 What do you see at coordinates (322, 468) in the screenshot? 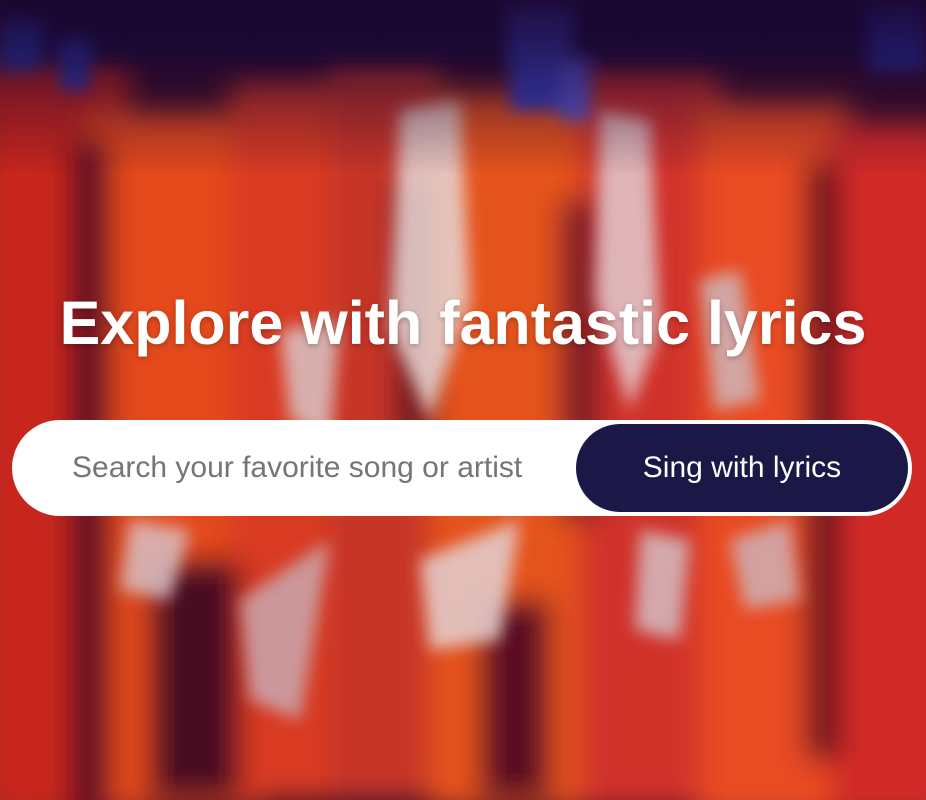
I see `search-input` at bounding box center [322, 468].